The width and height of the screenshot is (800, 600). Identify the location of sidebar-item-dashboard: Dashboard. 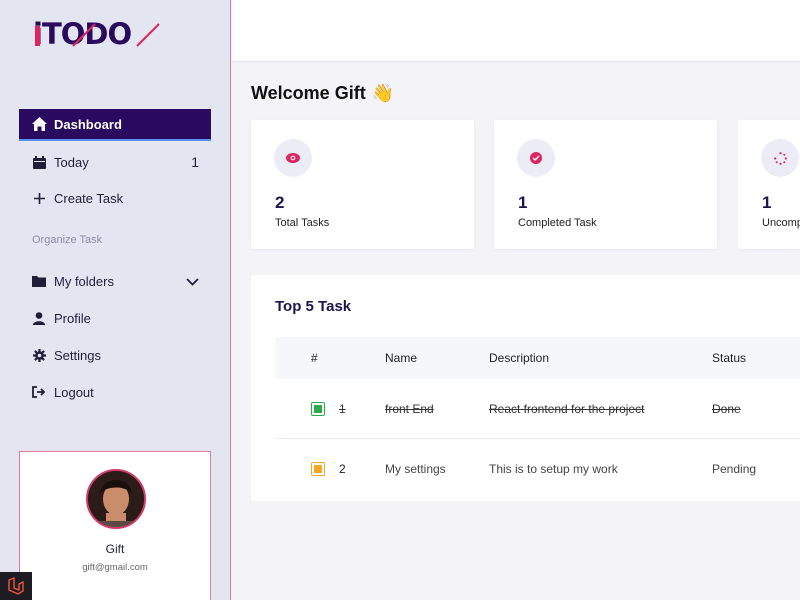
(115, 125).